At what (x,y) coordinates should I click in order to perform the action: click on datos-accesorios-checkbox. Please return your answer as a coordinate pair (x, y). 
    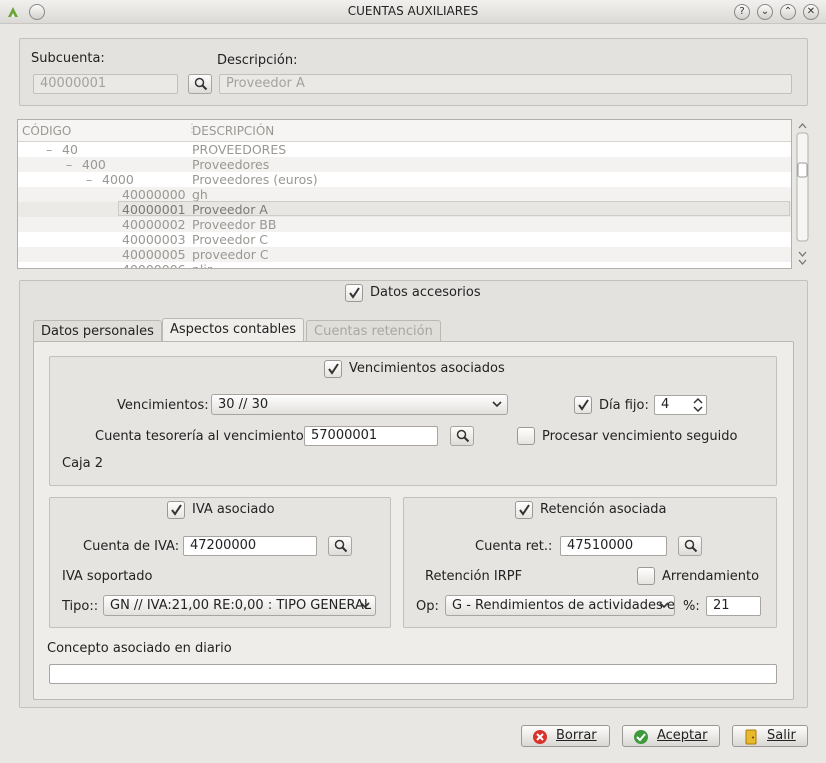
    Looking at the image, I should click on (354, 293).